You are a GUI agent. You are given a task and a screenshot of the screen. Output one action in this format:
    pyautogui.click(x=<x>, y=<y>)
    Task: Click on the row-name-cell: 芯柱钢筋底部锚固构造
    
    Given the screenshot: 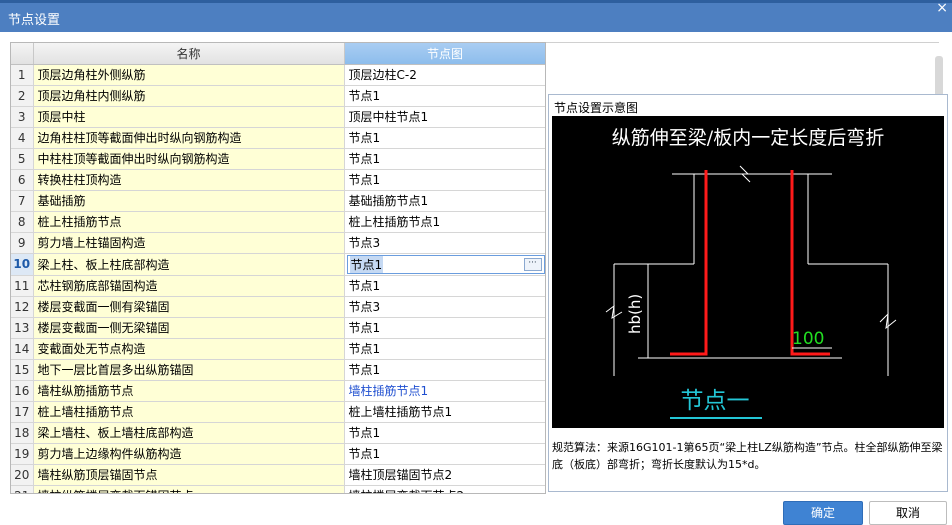 What is the action you would take?
    pyautogui.click(x=189, y=286)
    